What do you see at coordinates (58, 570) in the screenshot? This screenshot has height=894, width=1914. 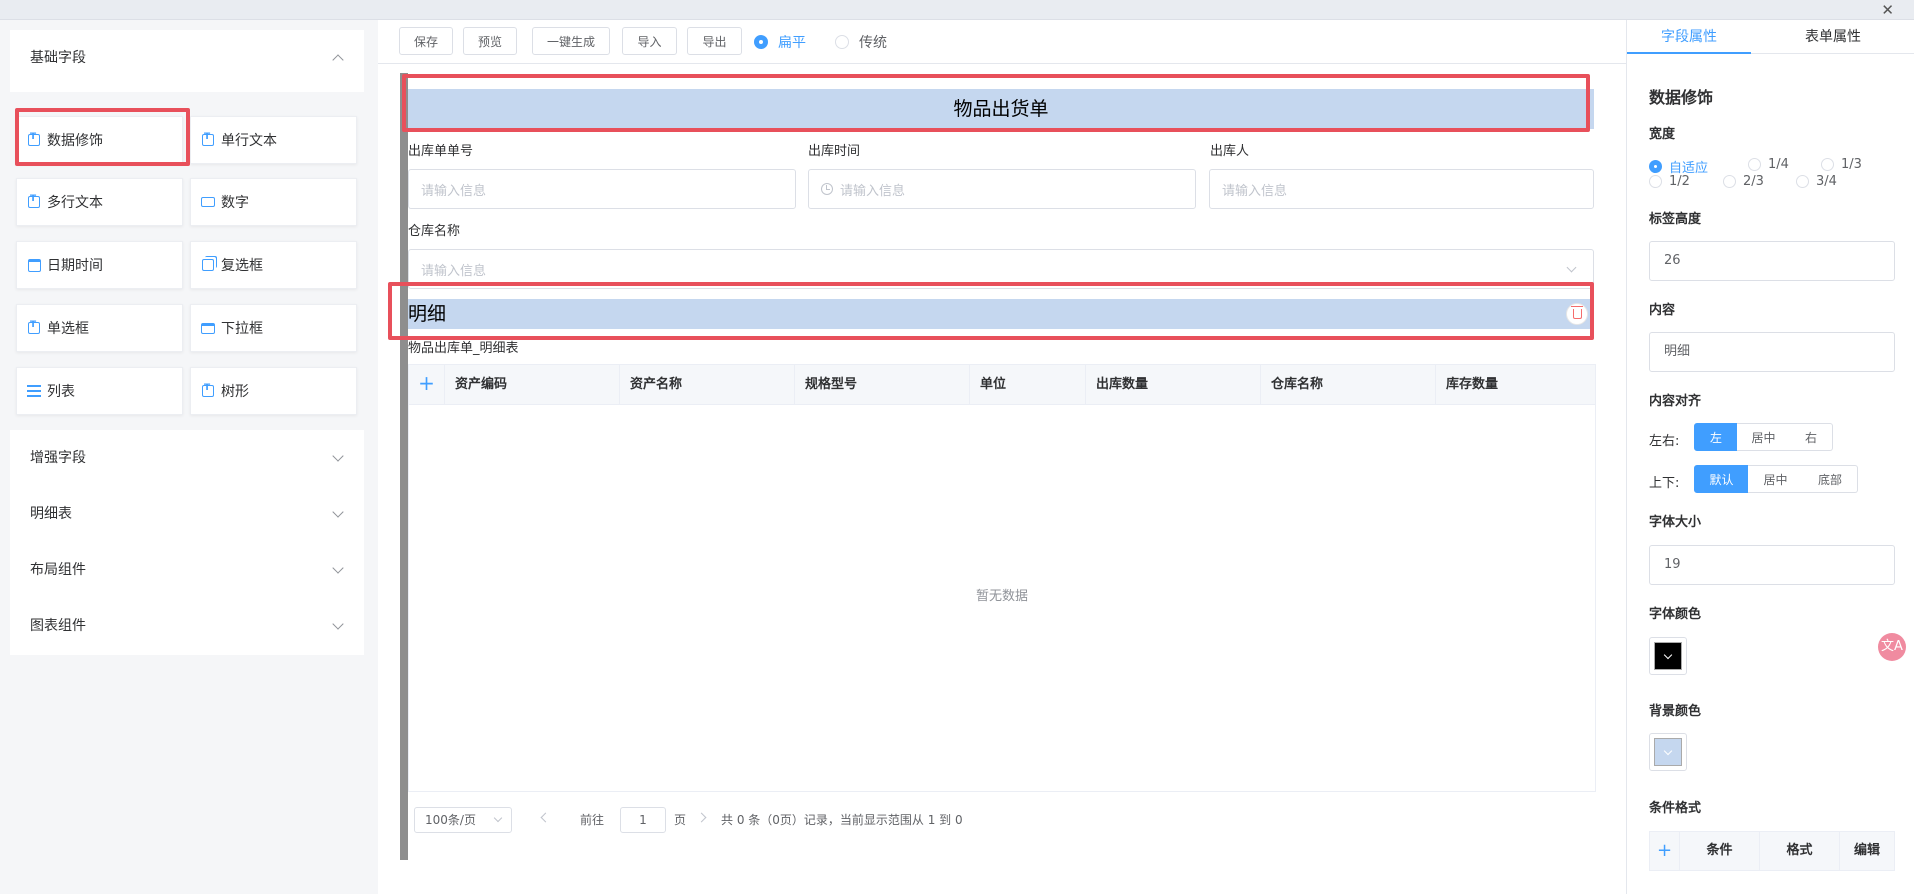 I see `group-title: 布局组件` at bounding box center [58, 570].